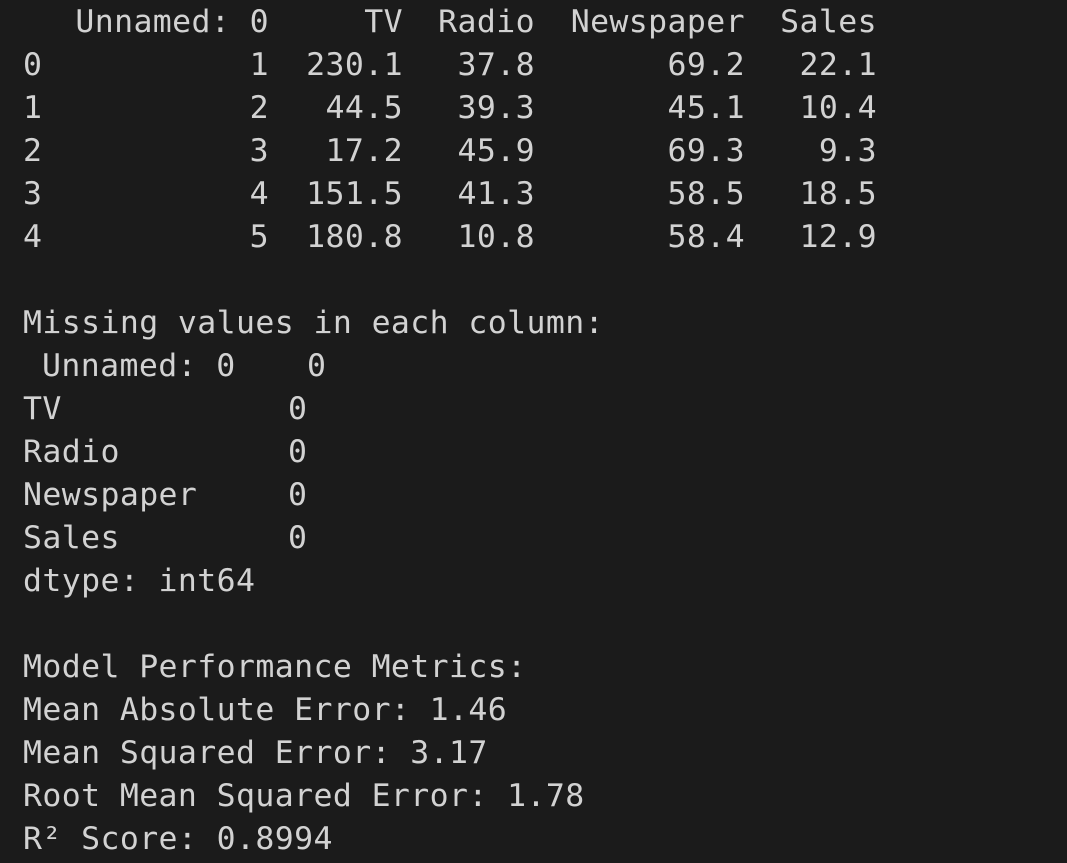  What do you see at coordinates (545, 194) in the screenshot?
I see `table-row: 3 4 151.5 41.3 58.5 18.5` at bounding box center [545, 194].